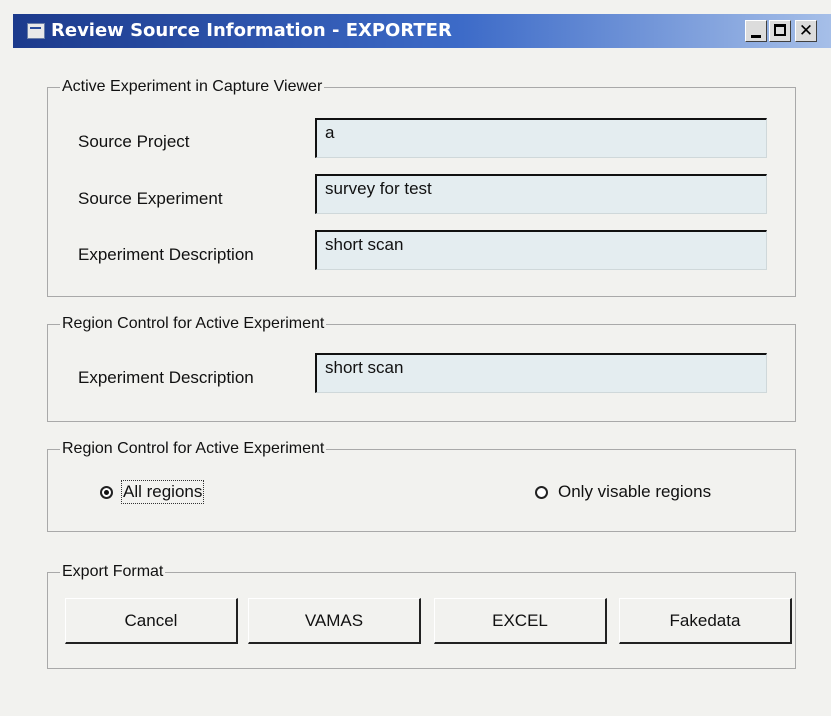 Image resolution: width=831 pixels, height=716 pixels. What do you see at coordinates (151, 621) in the screenshot?
I see `cancel-button: Cancel` at bounding box center [151, 621].